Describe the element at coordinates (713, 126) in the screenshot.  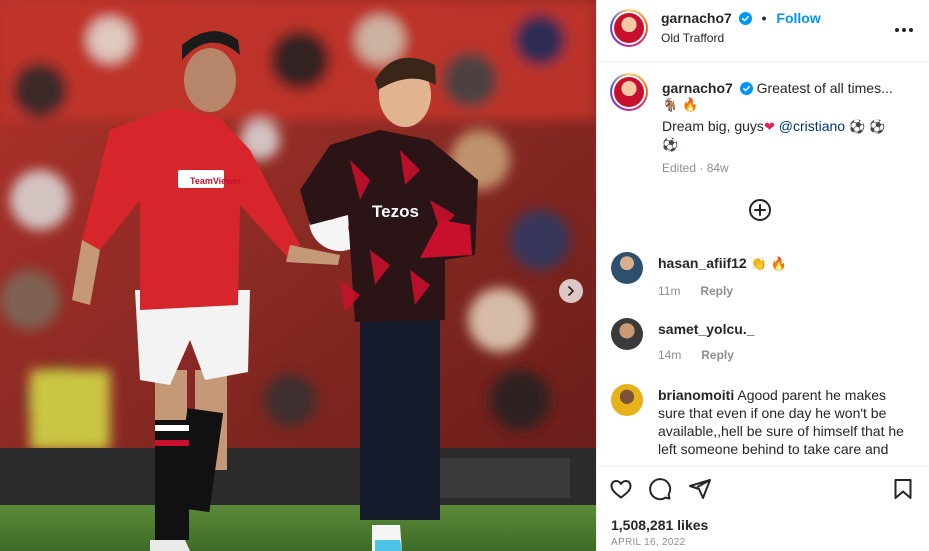
I see `caption-line2: Dream big, guys` at that location.